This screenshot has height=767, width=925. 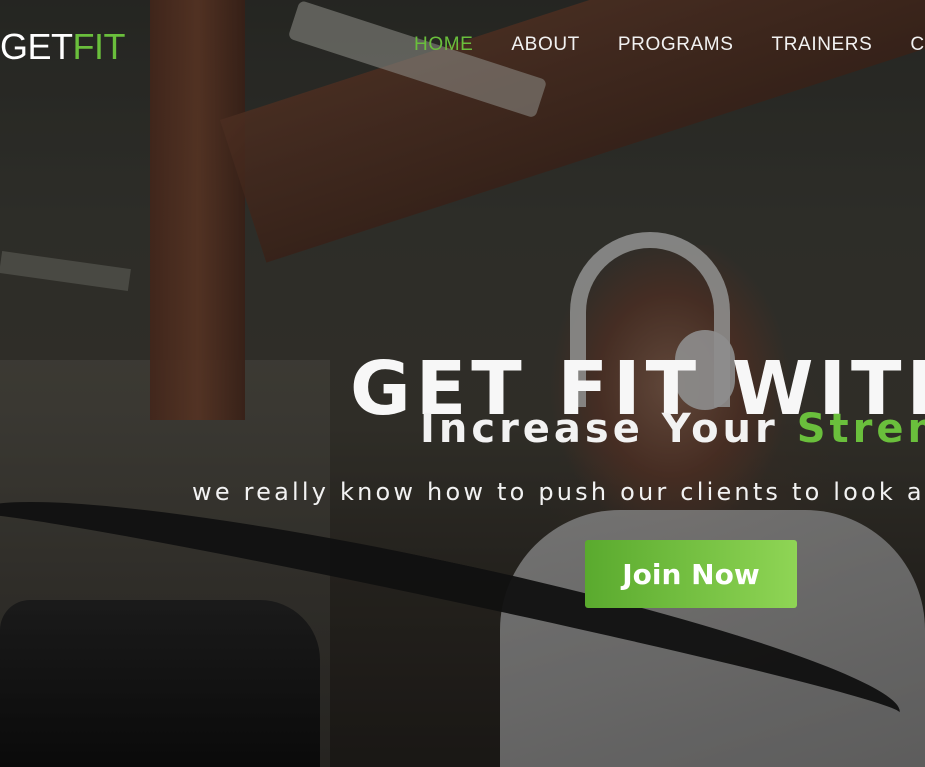 What do you see at coordinates (36, 46) in the screenshot?
I see `logo-primary-text: GET` at bounding box center [36, 46].